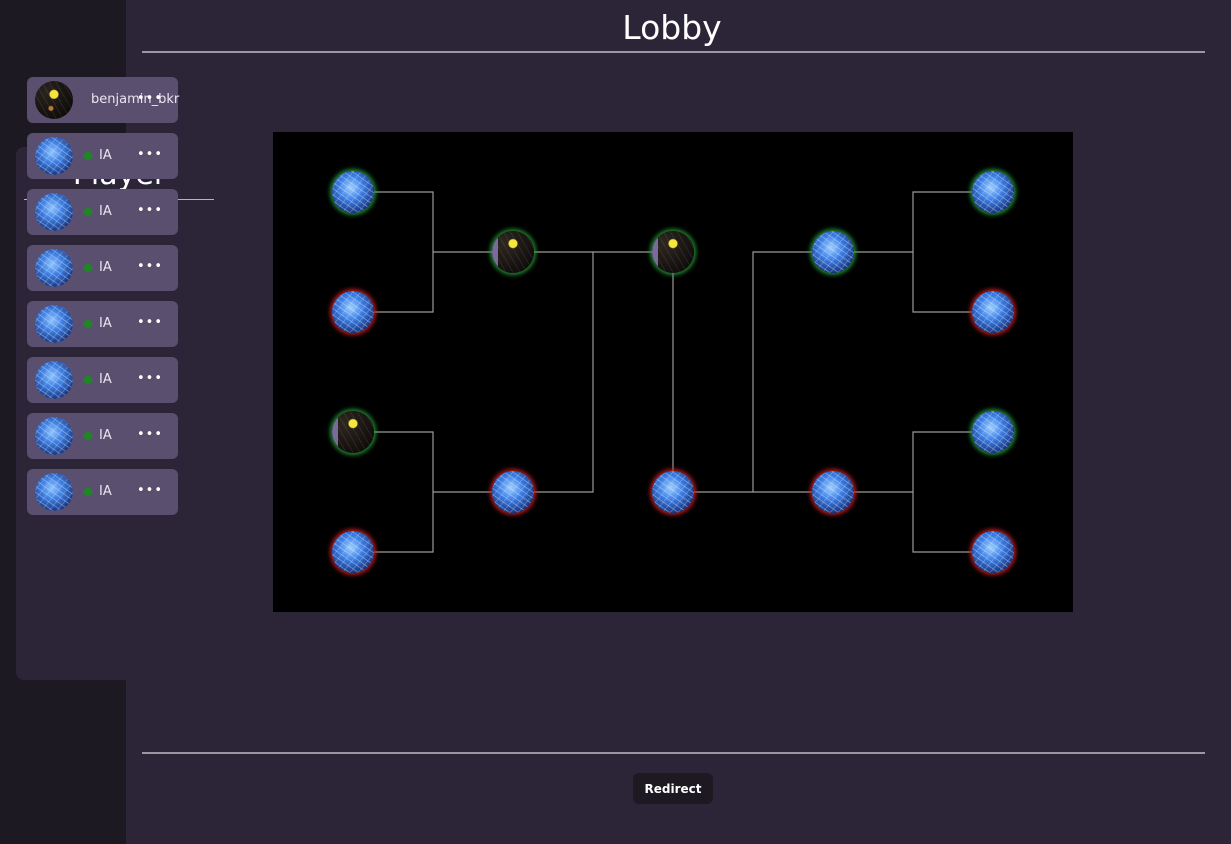 This screenshot has width=1231, height=844. Describe the element at coordinates (673, 788) in the screenshot. I see `redirect-button: Redirect` at that location.